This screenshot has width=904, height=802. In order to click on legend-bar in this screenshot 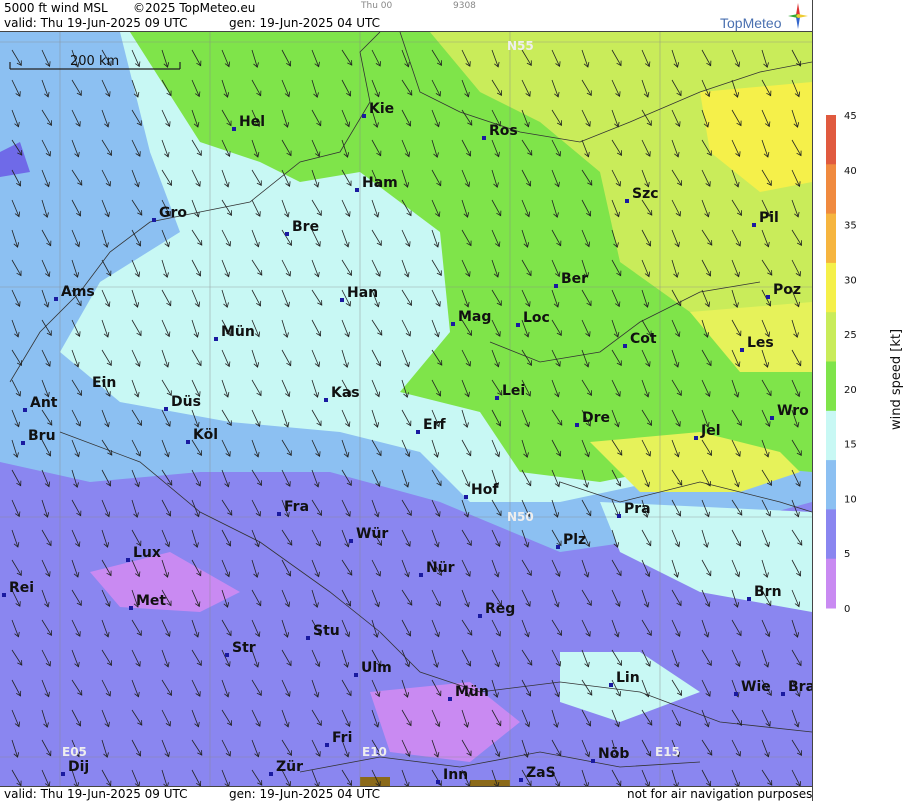, I will do `click(831, 362)`.